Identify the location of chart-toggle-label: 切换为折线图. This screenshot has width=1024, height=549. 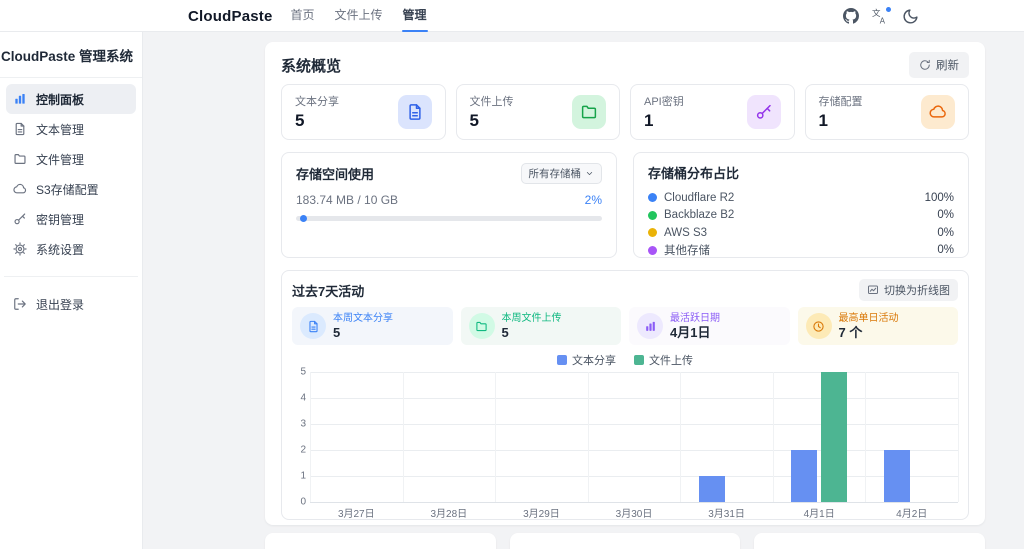
(917, 291).